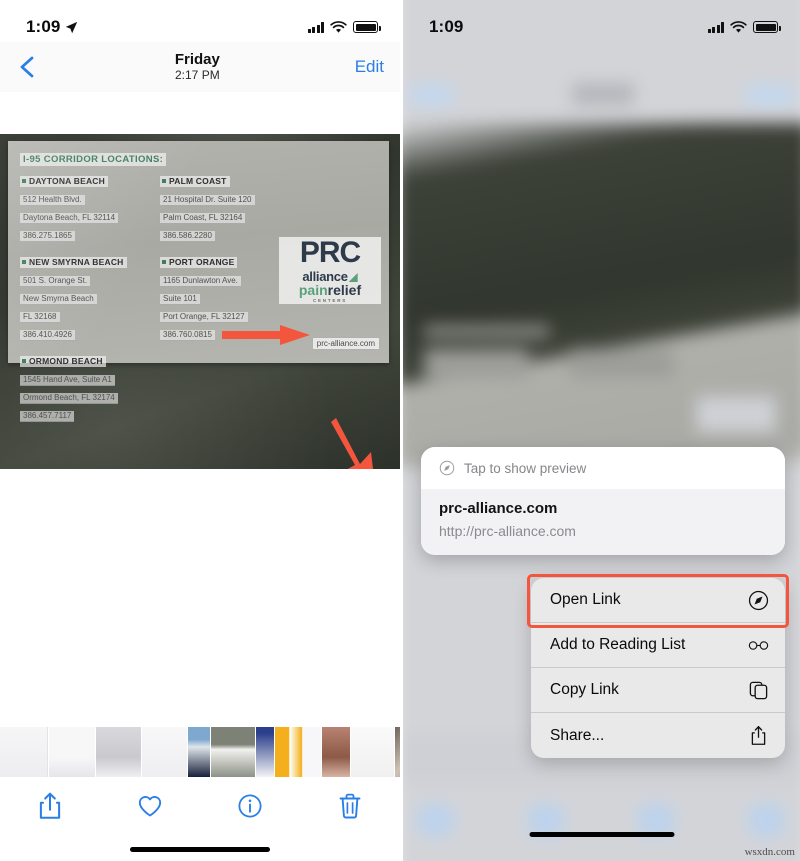 The height and width of the screenshot is (861, 800). Describe the element at coordinates (658, 600) in the screenshot. I see `menu-item-open-link: Open Link` at that location.